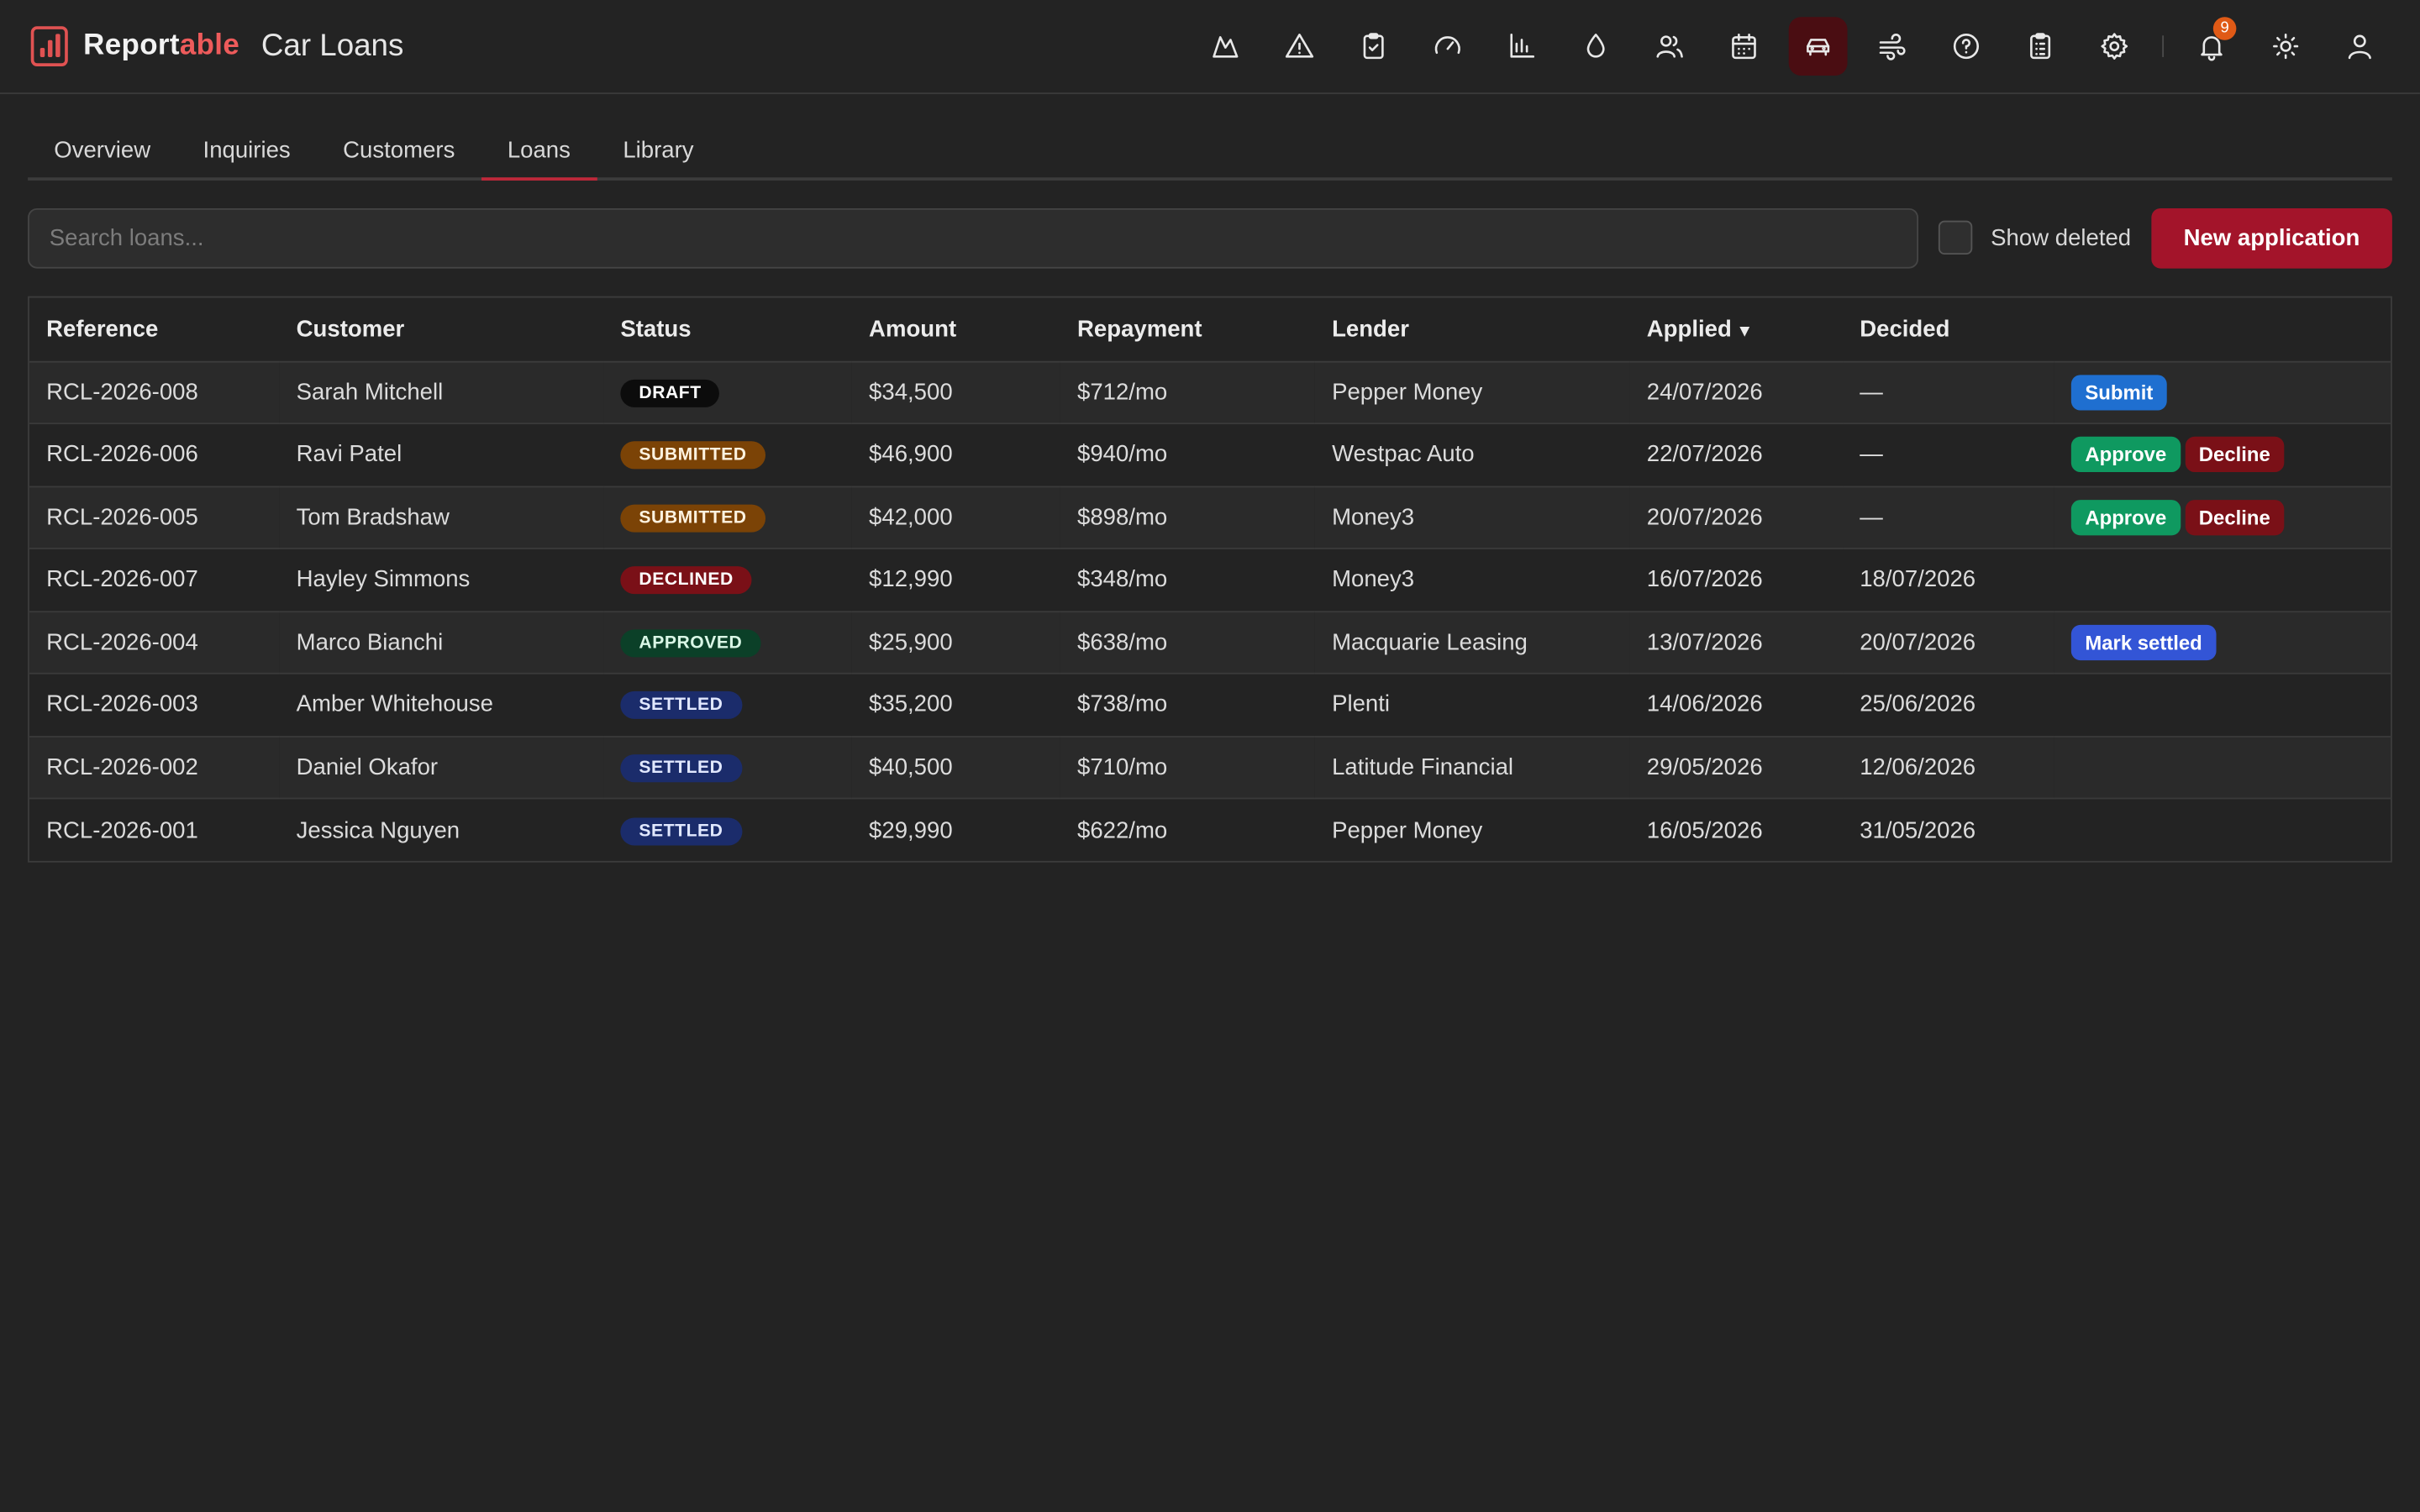 The height and width of the screenshot is (1512, 2420). I want to click on col-applied: Applied ▼, so click(1737, 329).